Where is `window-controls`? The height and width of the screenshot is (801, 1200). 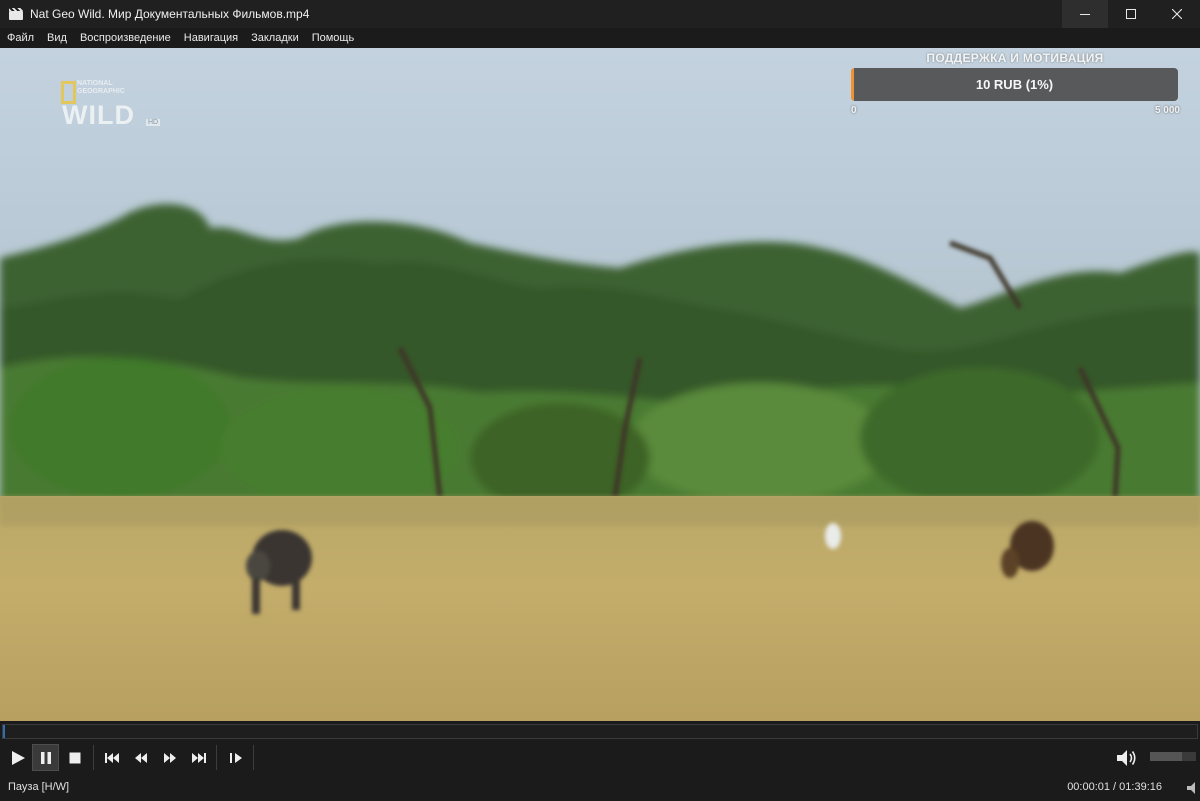
window-controls is located at coordinates (1131, 14).